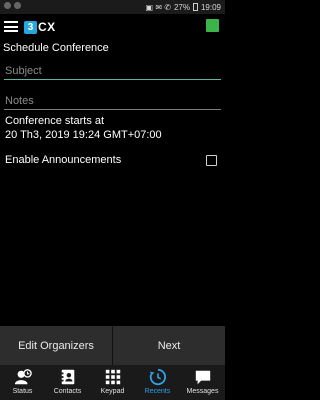 Image resolution: width=320 pixels, height=400 pixels. What do you see at coordinates (112, 27) in the screenshot?
I see `app-bar: 3 CX` at bounding box center [112, 27].